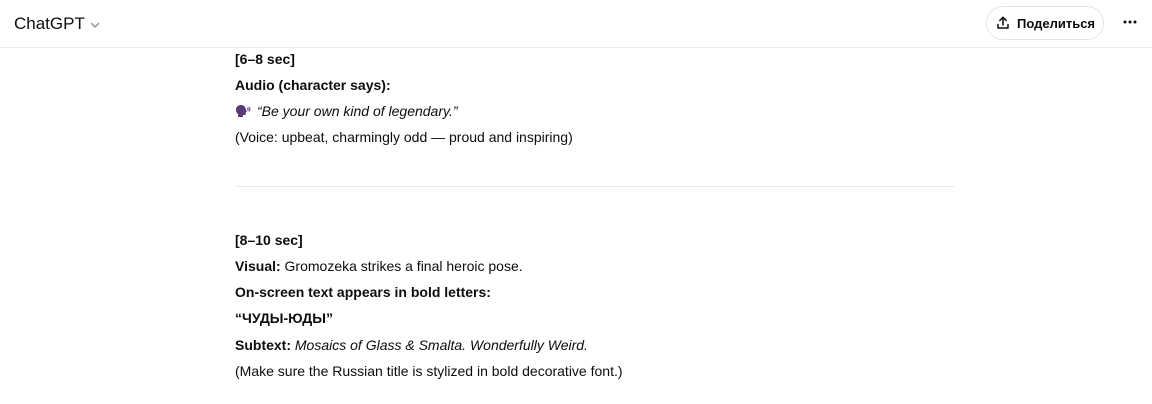 The image size is (1152, 404). Describe the element at coordinates (243, 110) in the screenshot. I see `speaking-head-icon` at that location.